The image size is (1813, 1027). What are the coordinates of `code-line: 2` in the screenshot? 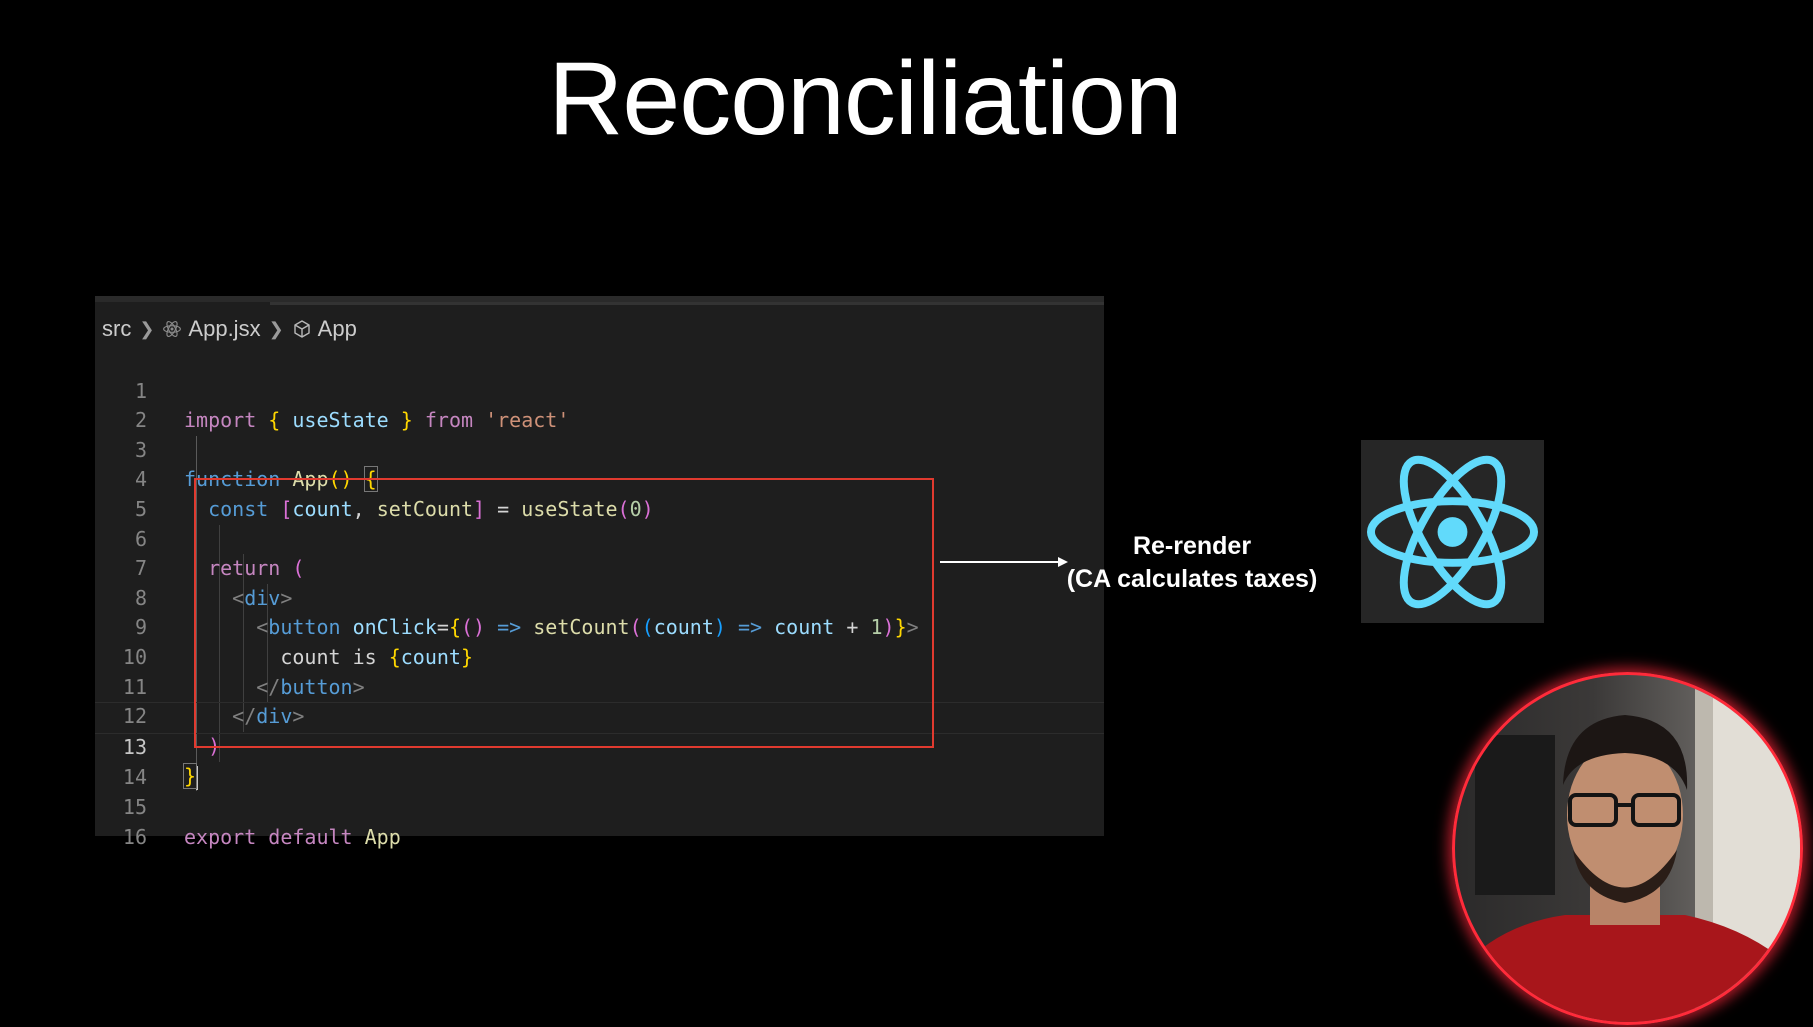 It's located at (599, 404).